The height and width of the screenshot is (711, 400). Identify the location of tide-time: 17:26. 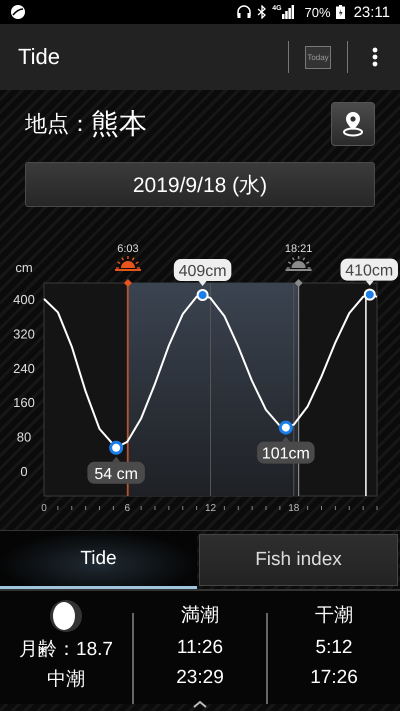
(334, 678).